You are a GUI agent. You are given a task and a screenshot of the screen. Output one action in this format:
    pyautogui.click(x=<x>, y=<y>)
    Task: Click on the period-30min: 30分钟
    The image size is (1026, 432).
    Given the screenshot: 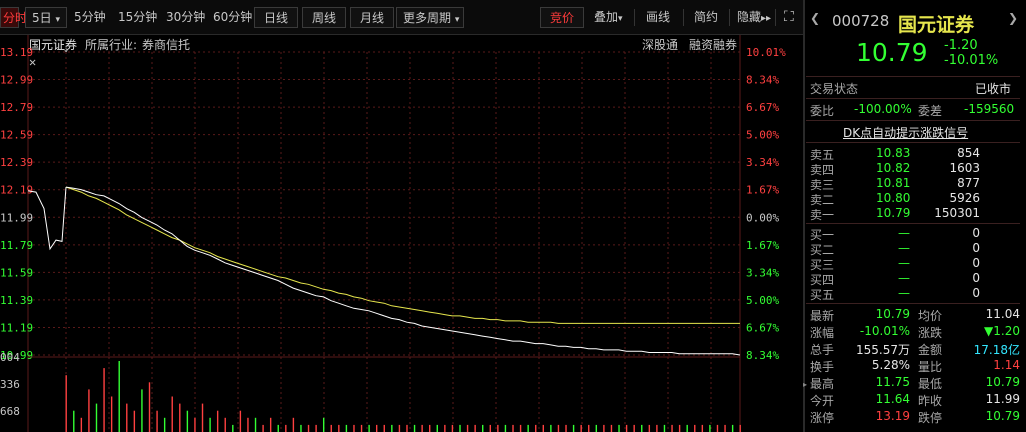 What is the action you would take?
    pyautogui.click(x=185, y=17)
    